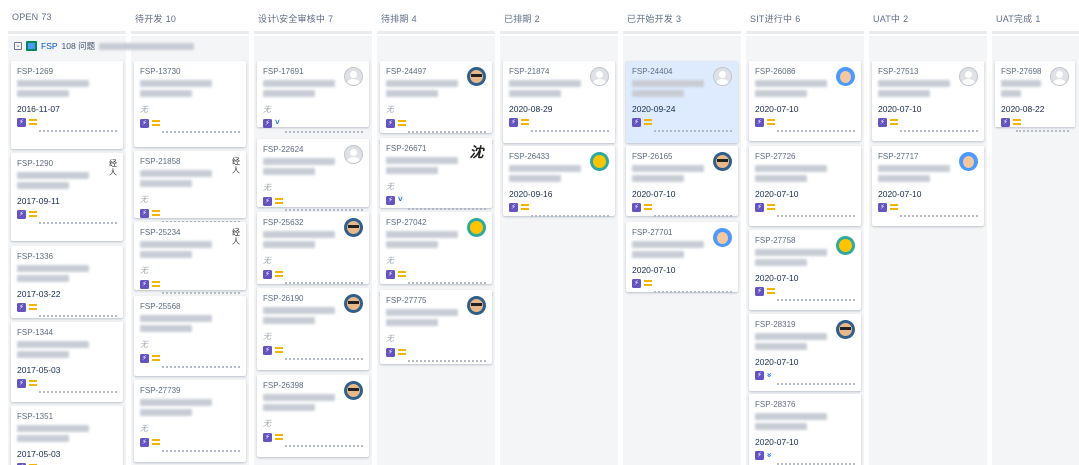 The width and height of the screenshot is (1079, 465). I want to click on issue-card: FSP-21874 2020-08-29 ⚡, so click(559, 102).